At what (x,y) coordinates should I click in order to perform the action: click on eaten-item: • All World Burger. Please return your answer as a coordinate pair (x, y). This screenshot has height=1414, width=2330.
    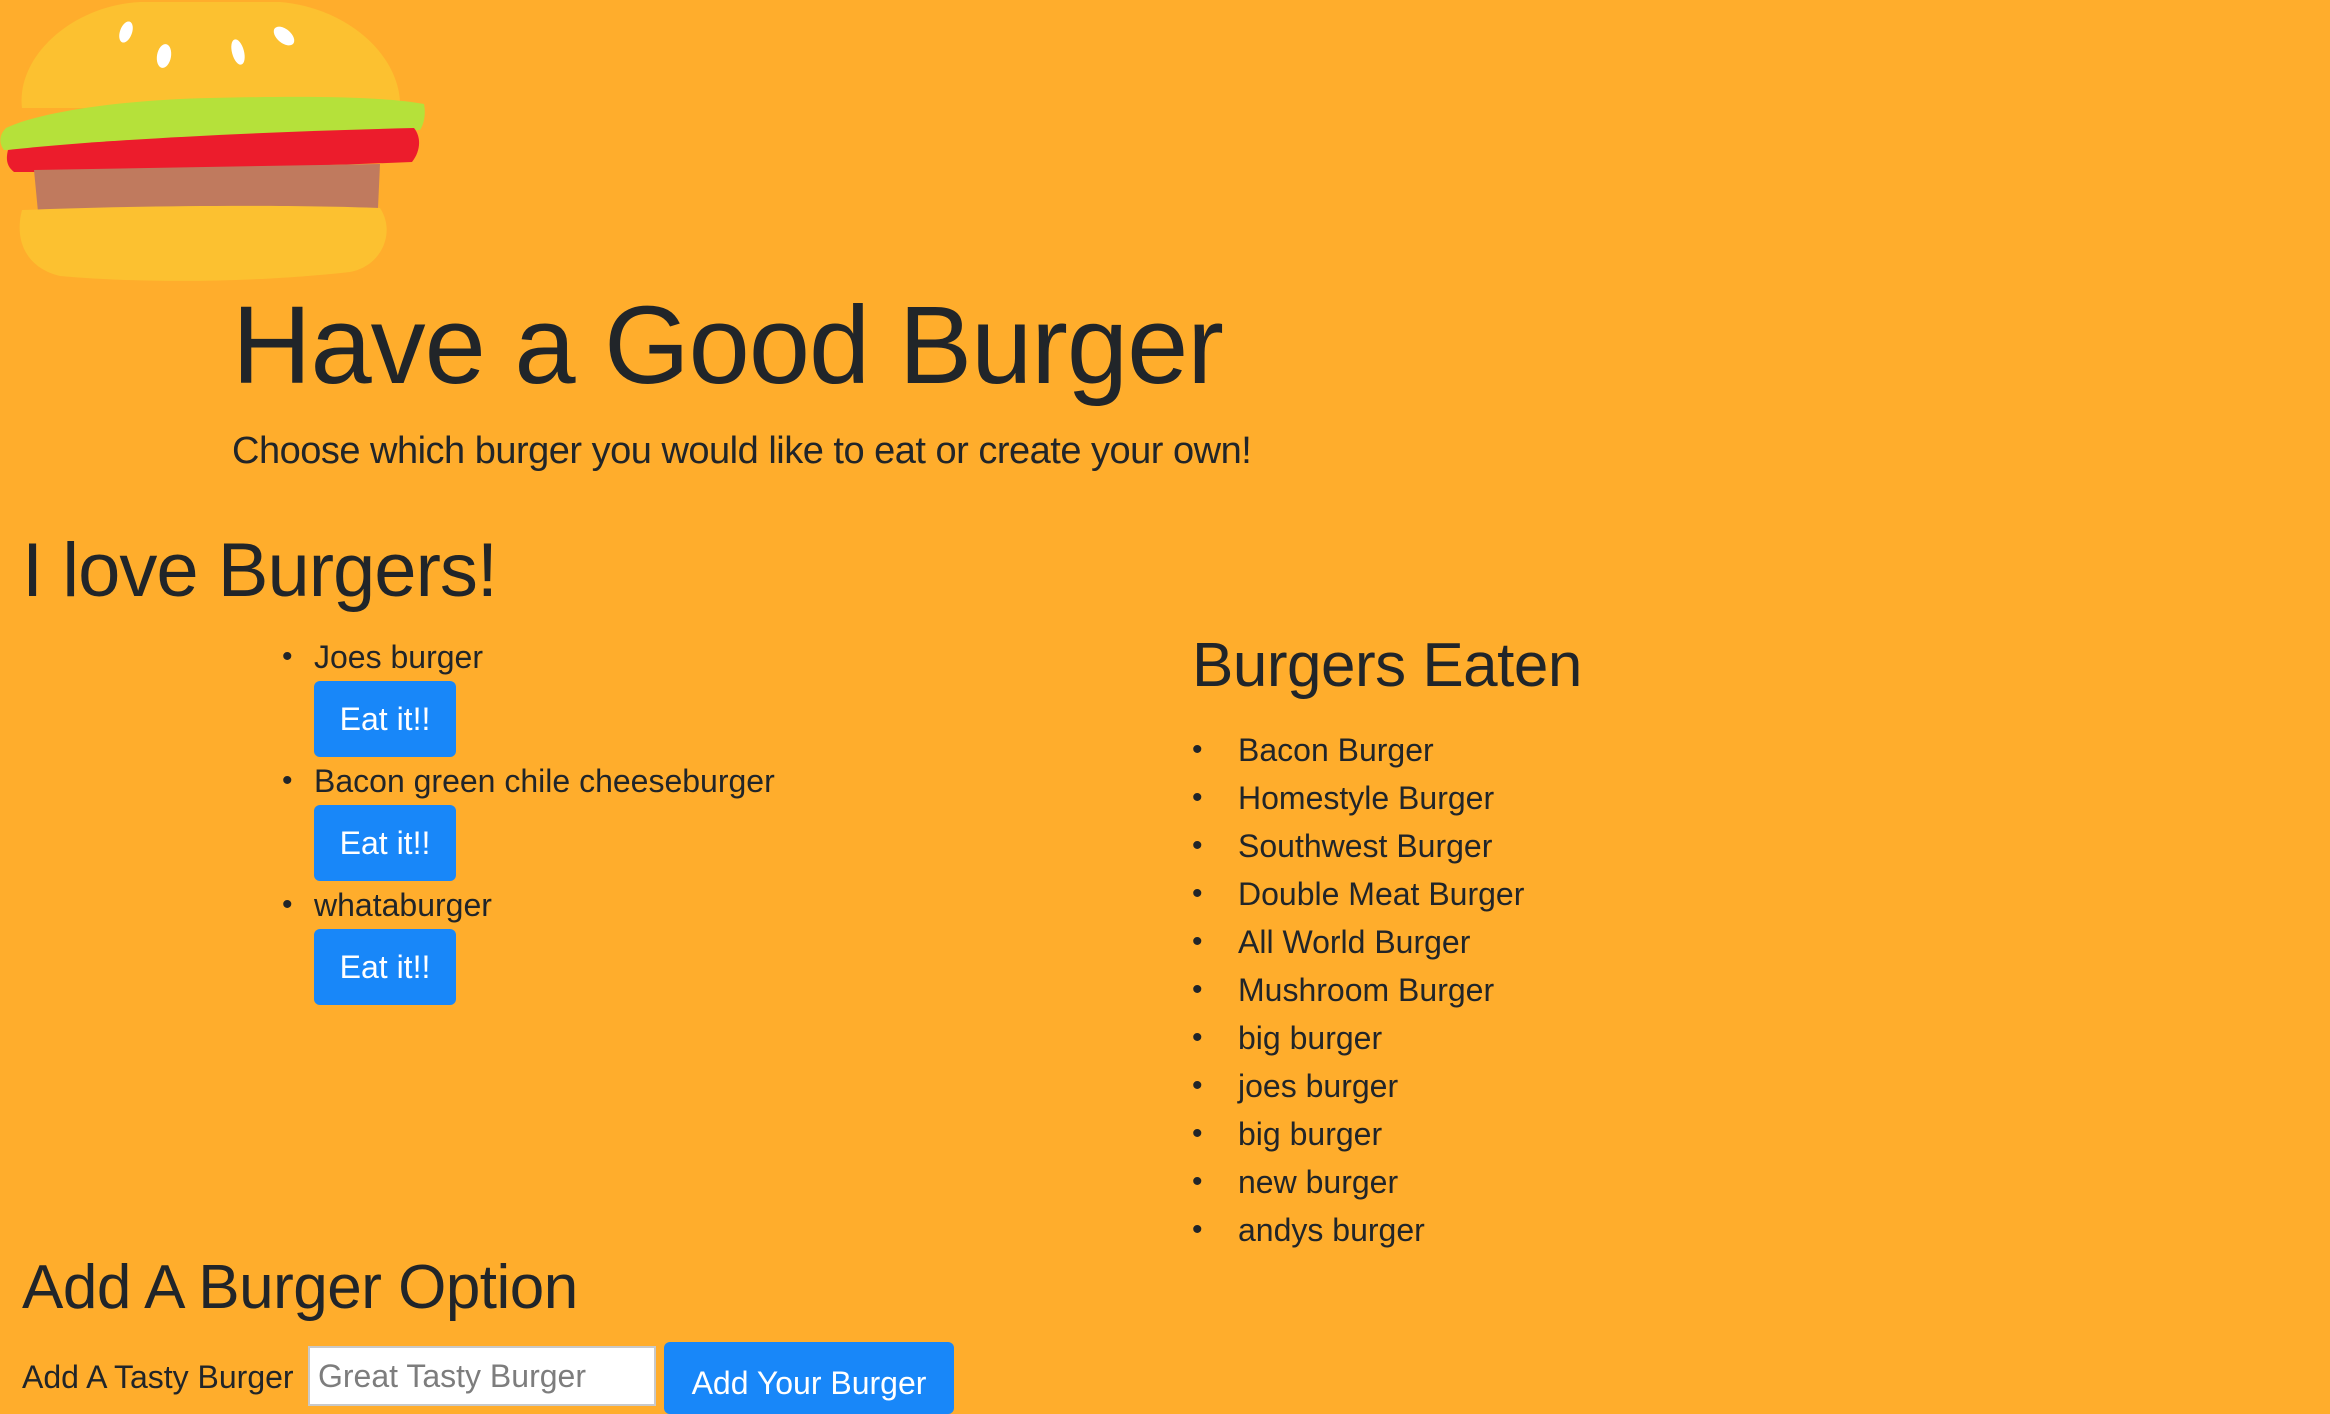
    Looking at the image, I should click on (1358, 942).